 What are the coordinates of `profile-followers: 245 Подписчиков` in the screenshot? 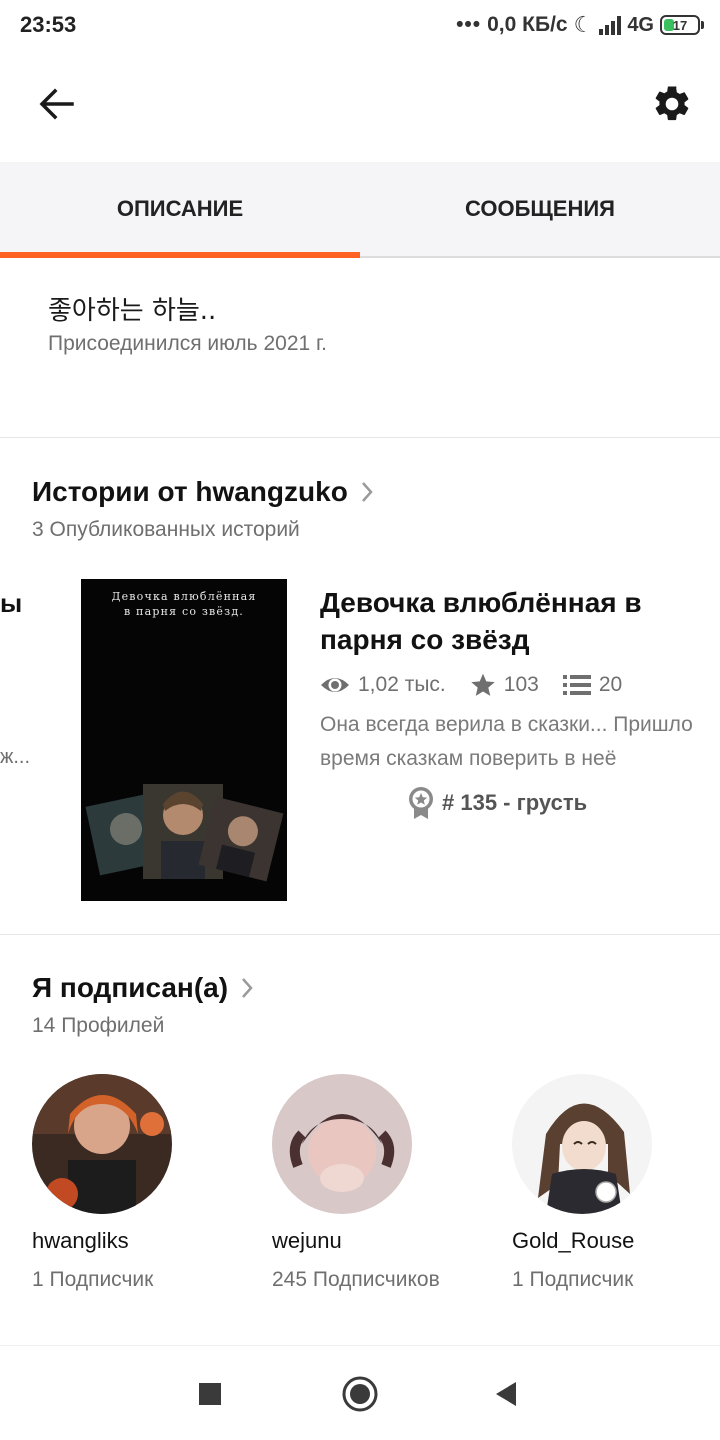 It's located at (356, 1279).